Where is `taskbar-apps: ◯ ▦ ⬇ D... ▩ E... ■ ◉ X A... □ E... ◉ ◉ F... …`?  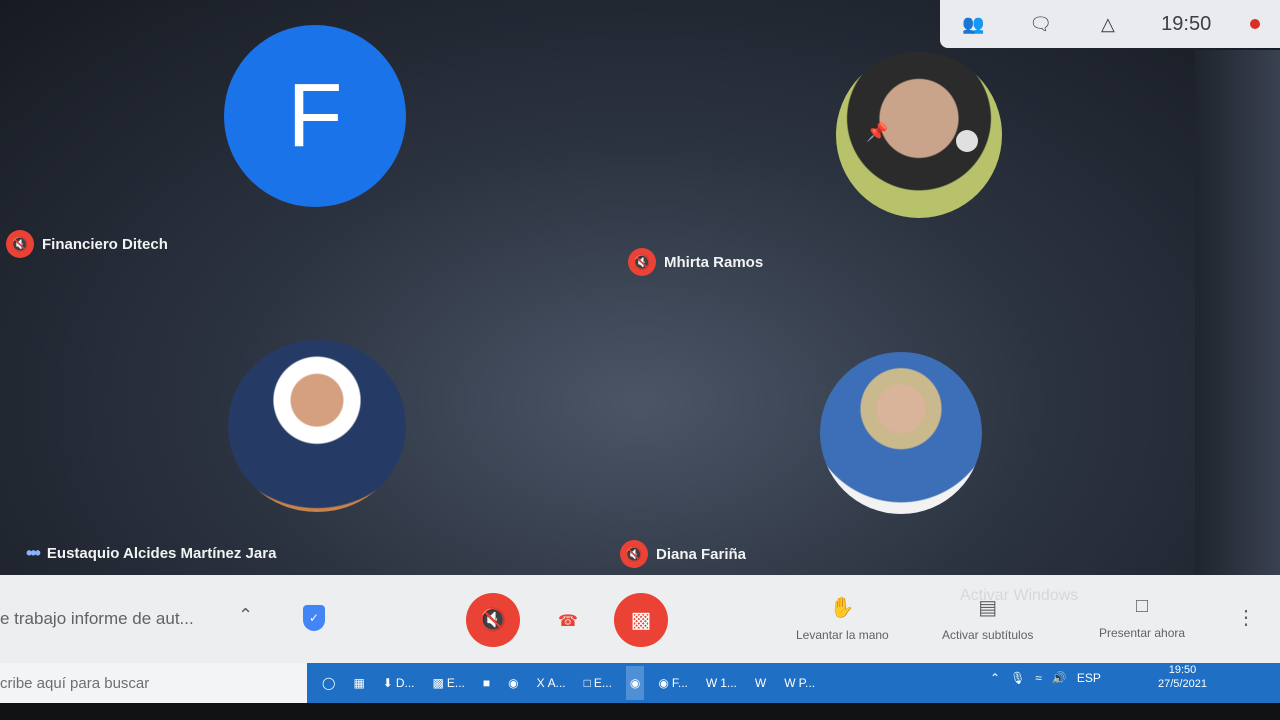
taskbar-apps: ◯ ▦ ⬇ D... ▩ E... ■ ◉ X A... □ E... ◉ ◉ F... … is located at coordinates (568, 683).